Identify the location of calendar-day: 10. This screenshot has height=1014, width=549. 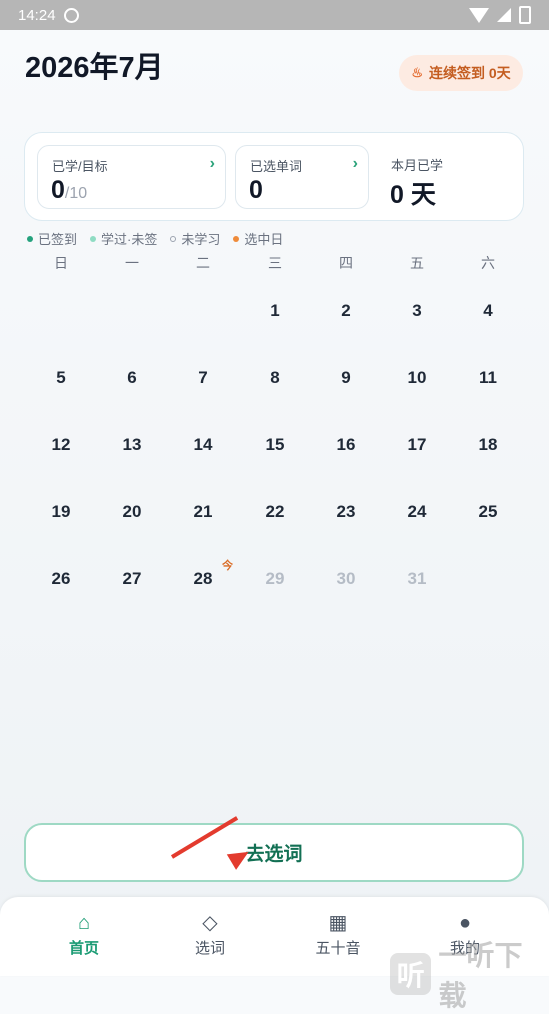
(417, 378).